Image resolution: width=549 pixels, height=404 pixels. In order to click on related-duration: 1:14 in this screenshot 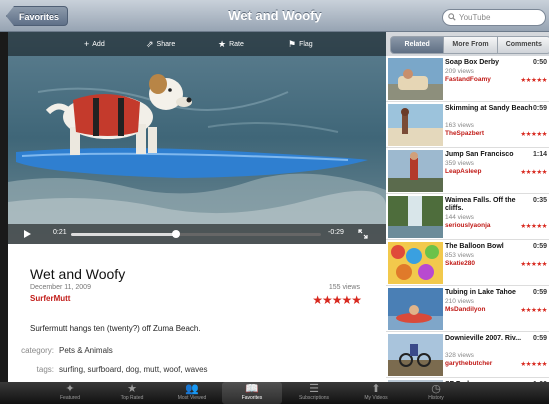, I will do `click(539, 154)`.